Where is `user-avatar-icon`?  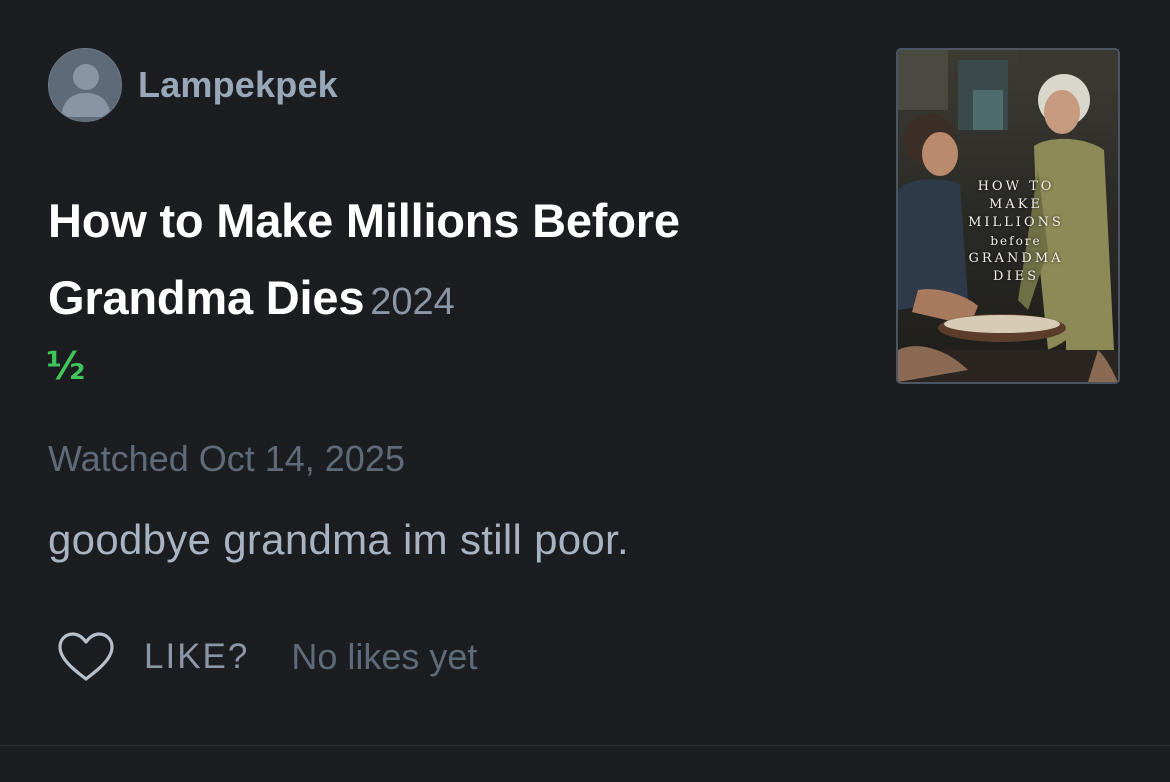
user-avatar-icon is located at coordinates (85, 85).